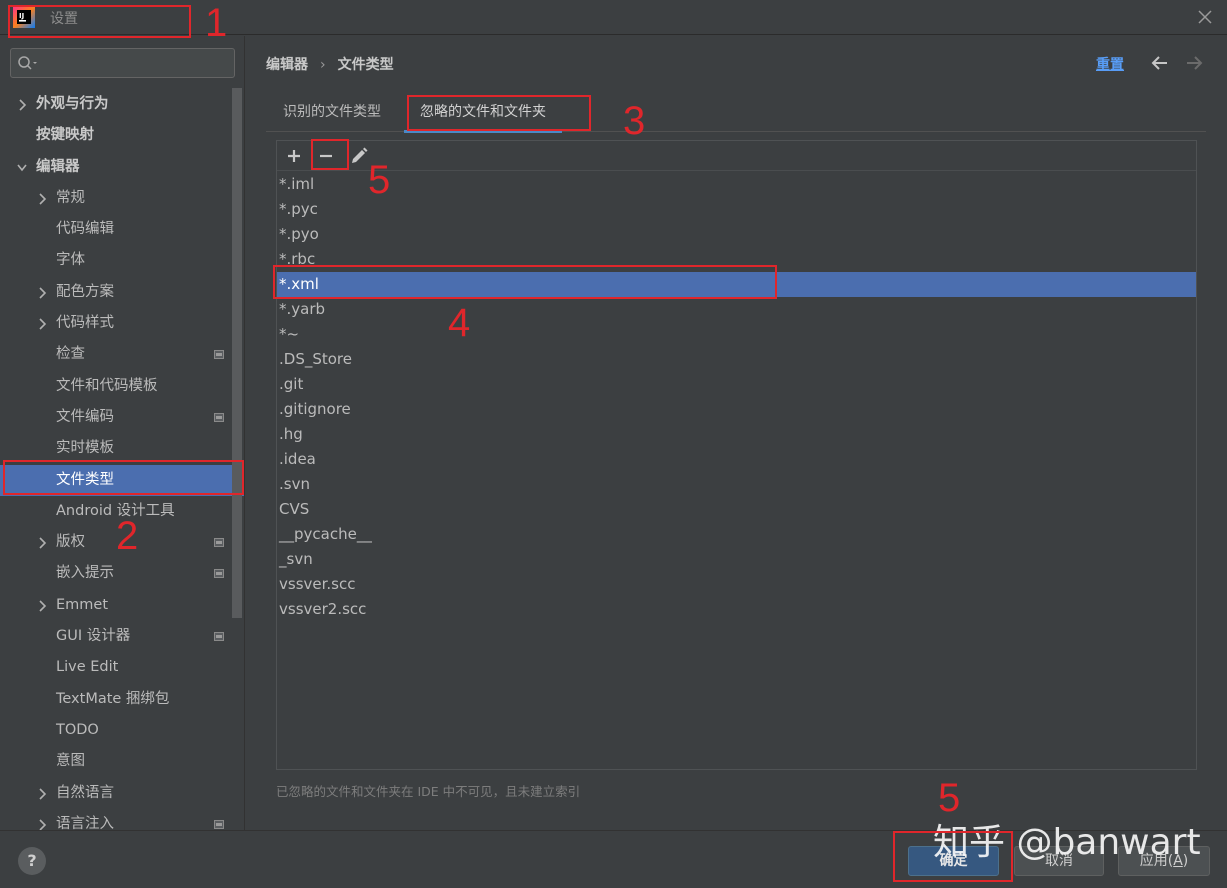 The image size is (1227, 888). Describe the element at coordinates (64, 19) in the screenshot. I see `window-title: 设置` at that location.